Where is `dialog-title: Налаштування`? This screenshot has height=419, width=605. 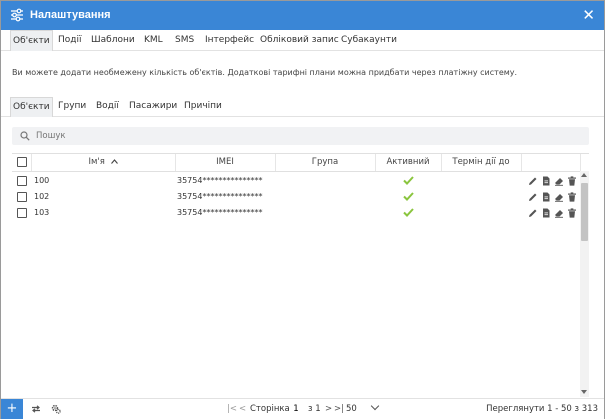 dialog-title: Налаштування is located at coordinates (70, 15).